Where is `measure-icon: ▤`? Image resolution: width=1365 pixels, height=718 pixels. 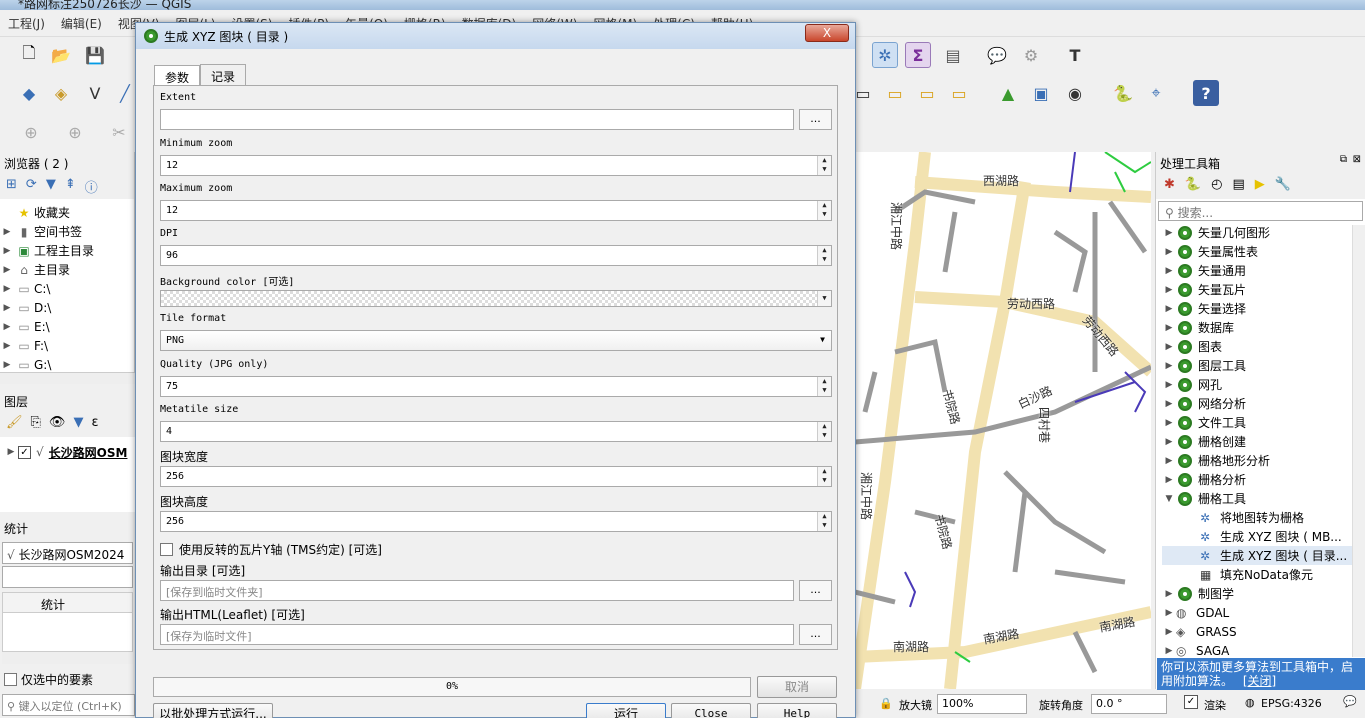 measure-icon: ▤ is located at coordinates (953, 55).